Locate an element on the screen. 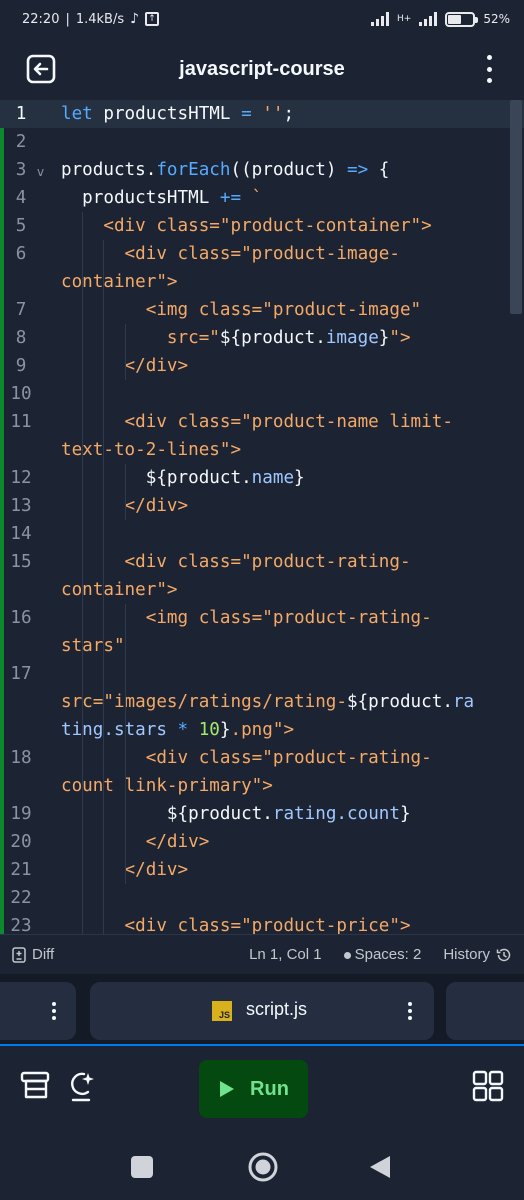 This screenshot has width=524, height=1200. code-token: <div class="product-image- is located at coordinates (230, 254).